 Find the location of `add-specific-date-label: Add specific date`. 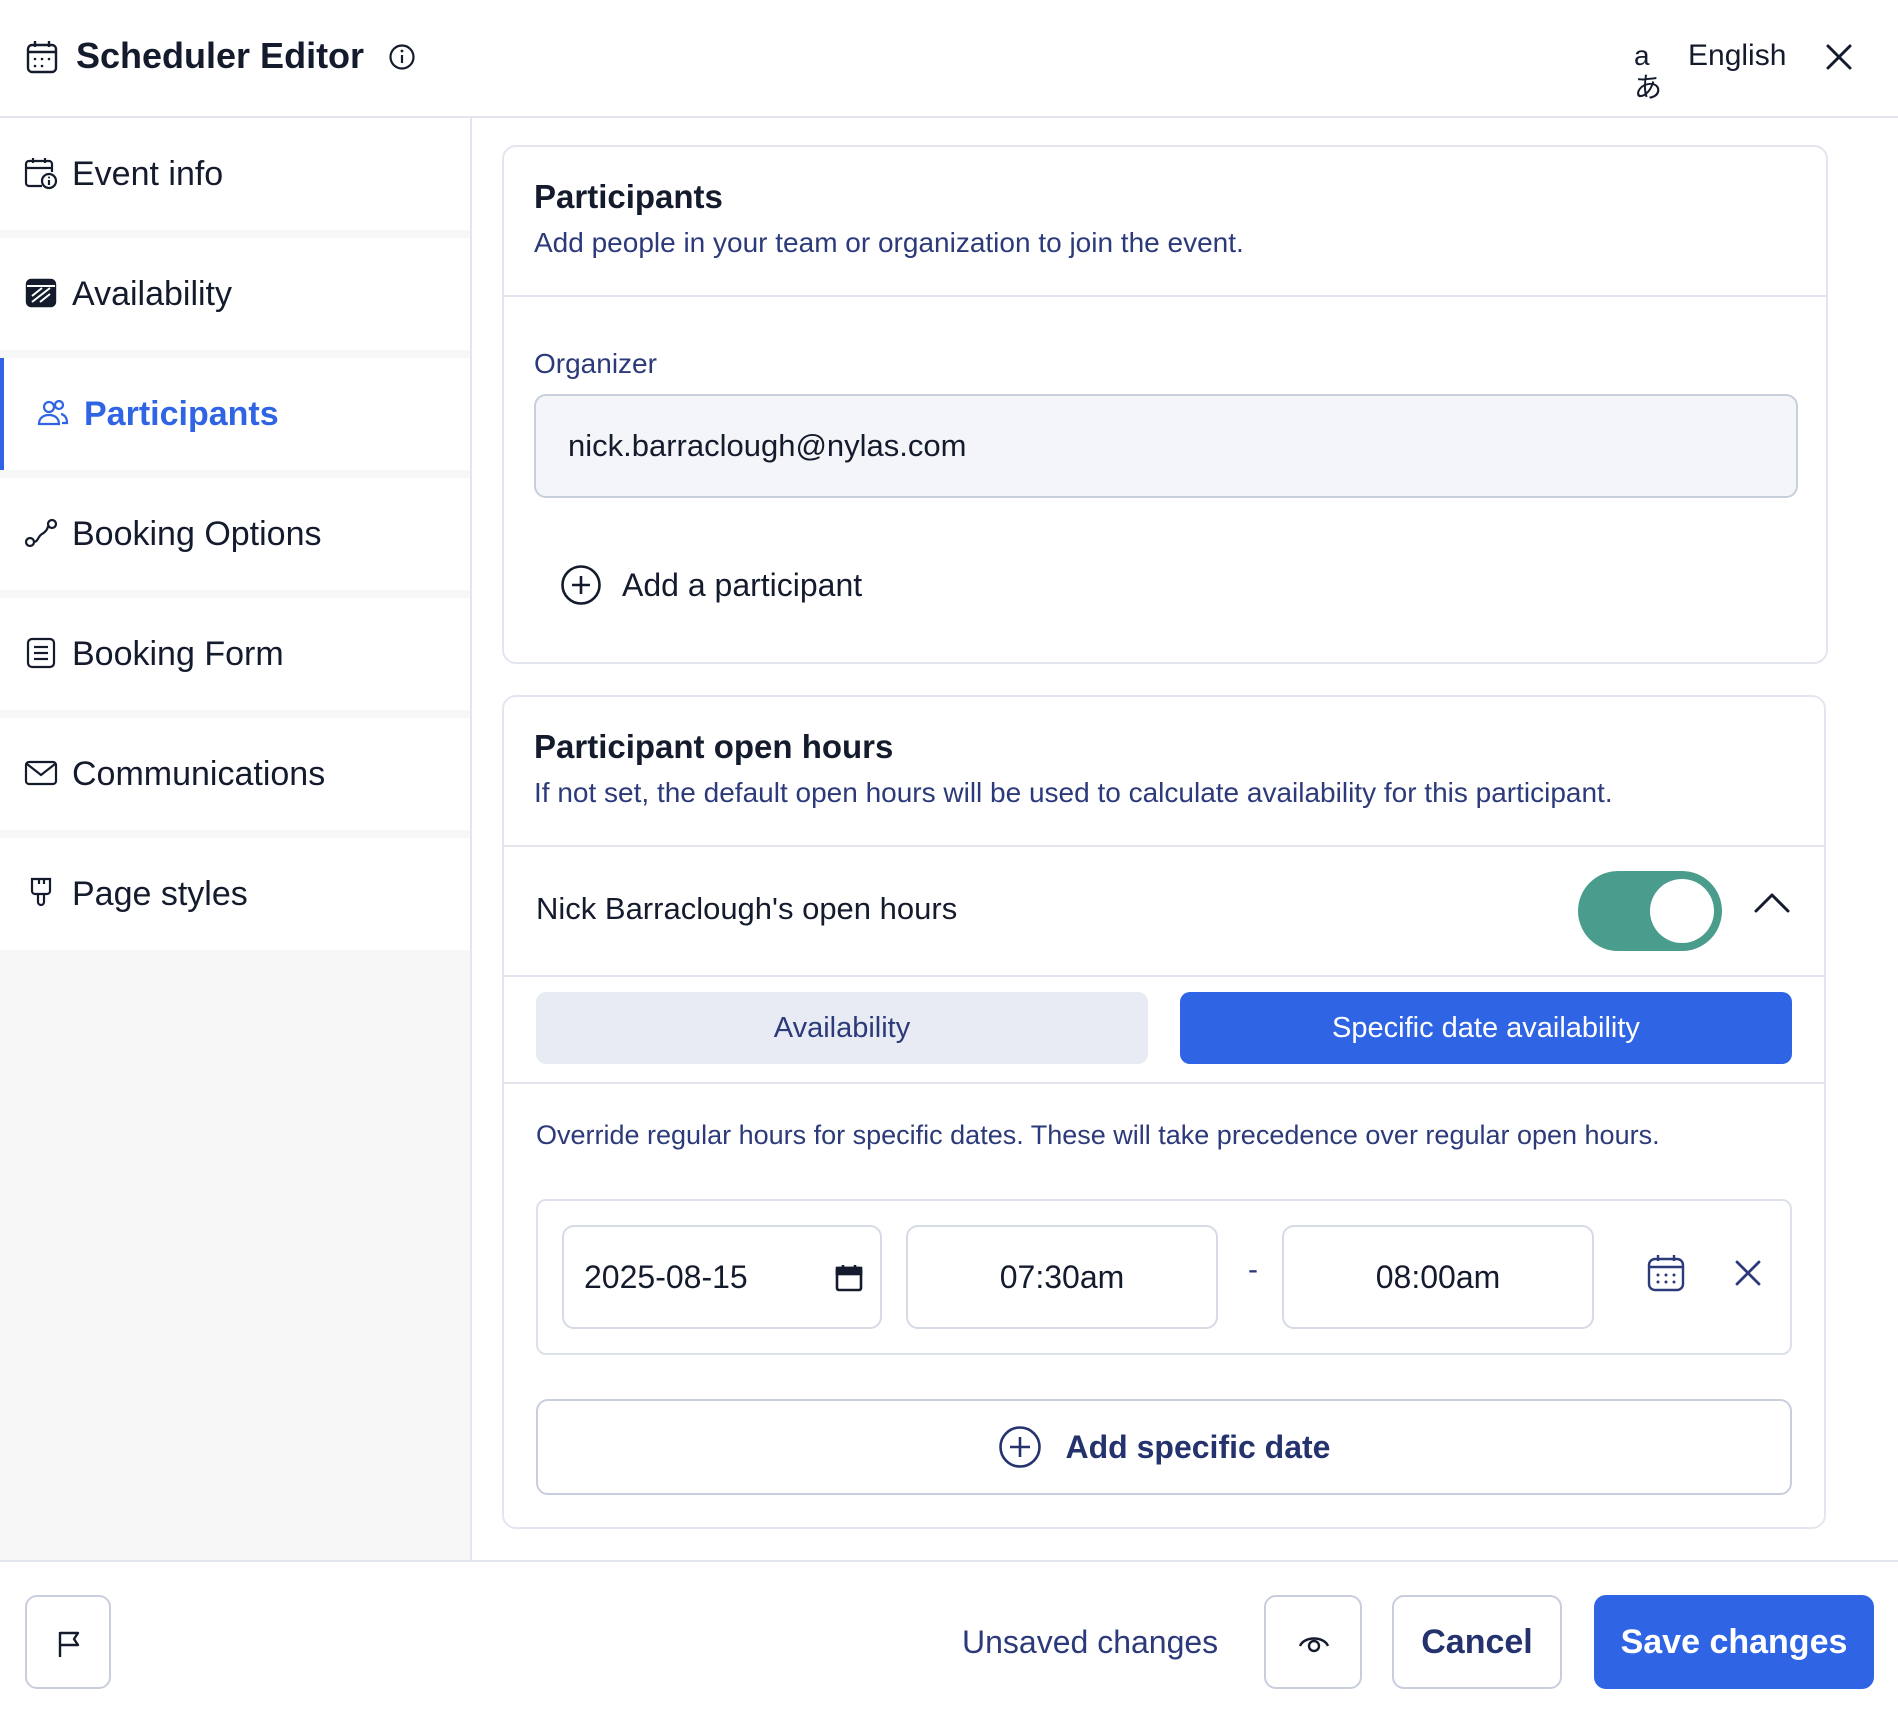

add-specific-date-label: Add specific date is located at coordinates (1198, 1446).